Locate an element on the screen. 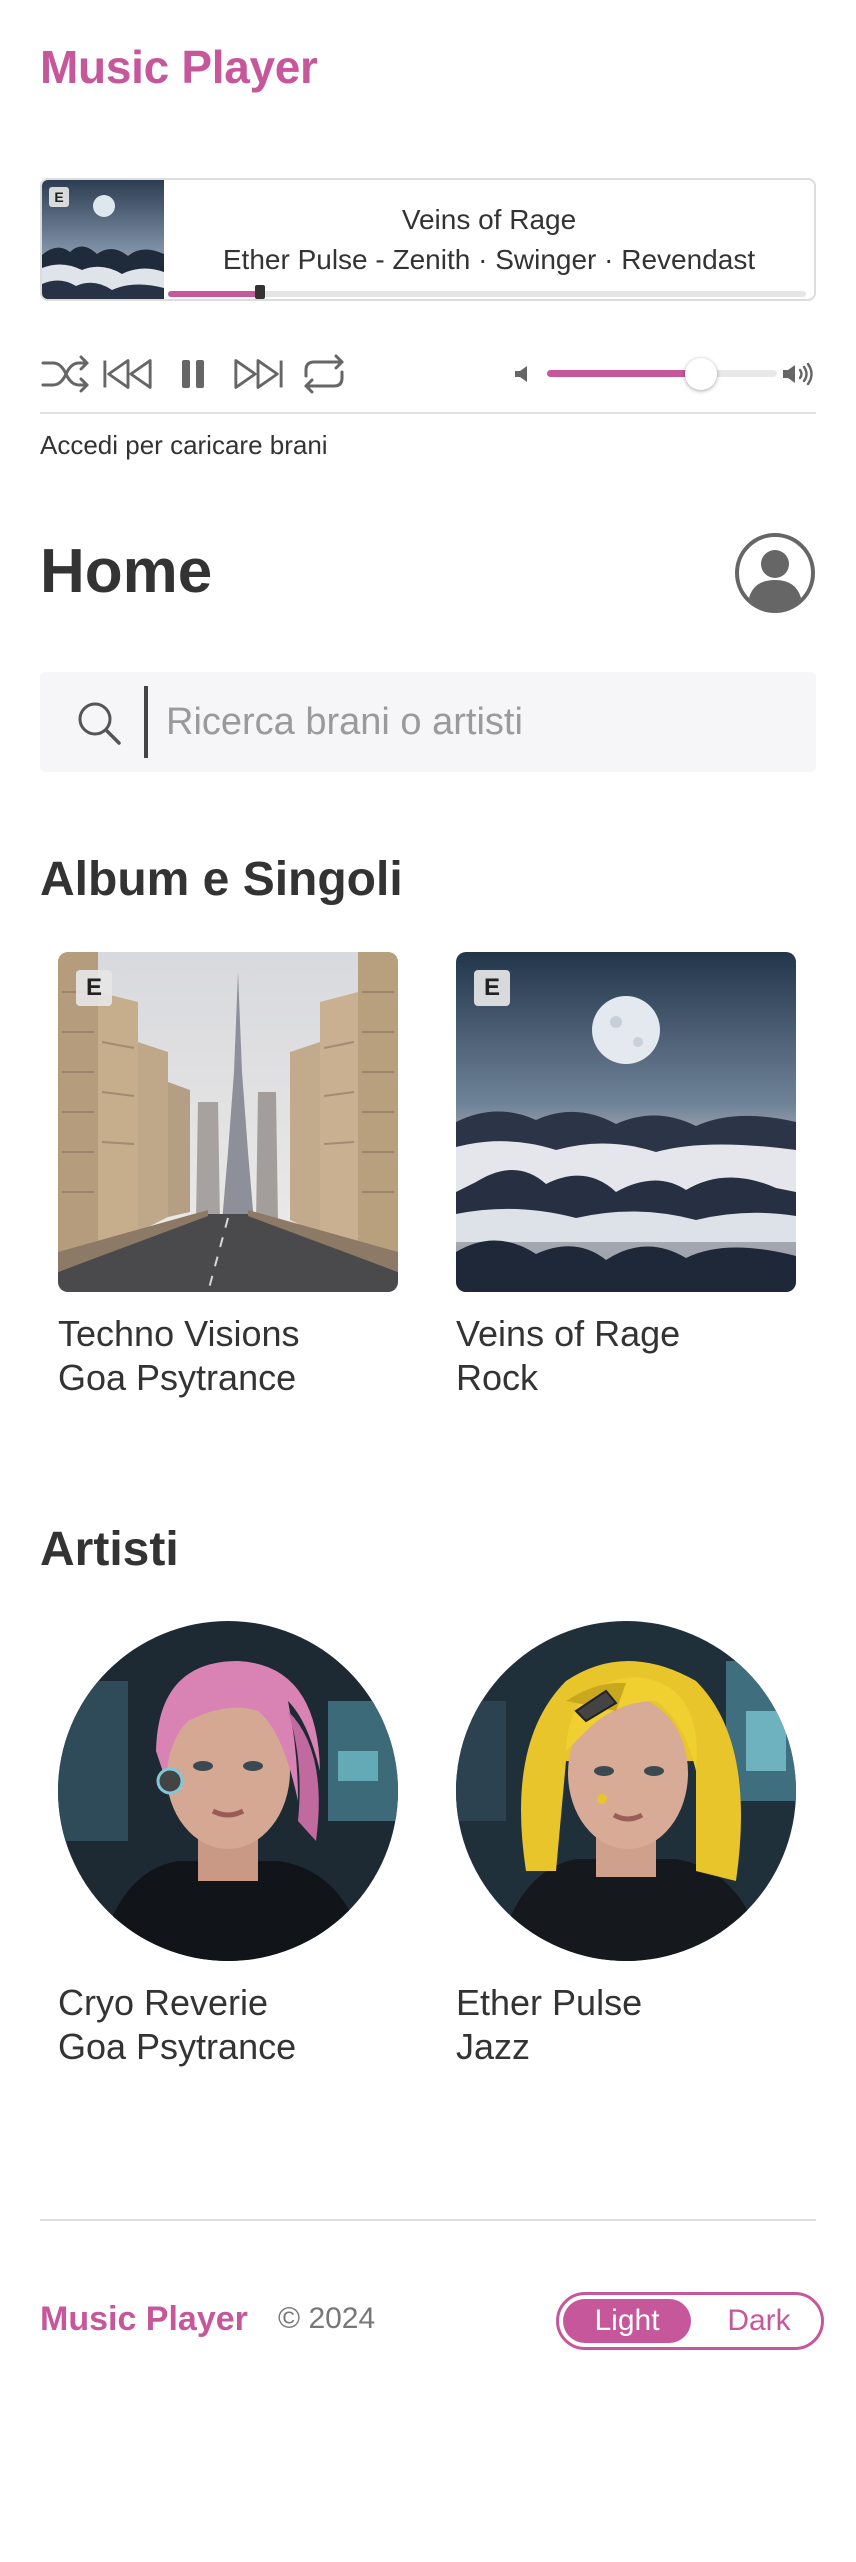 This screenshot has width=856, height=2562. volume-low-icon is located at coordinates (523, 374).